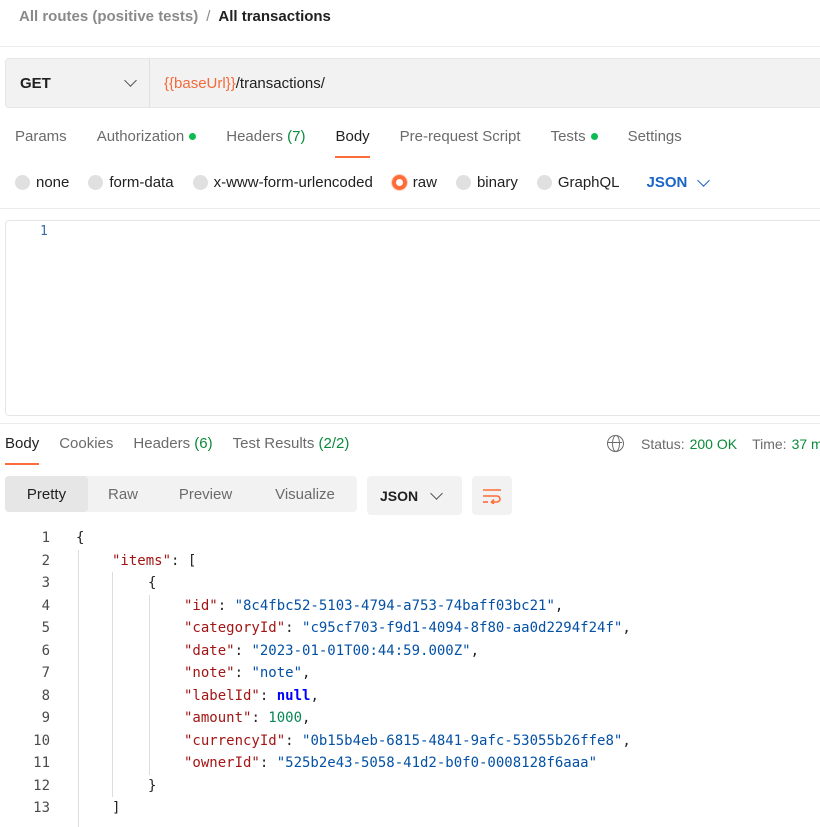 The height and width of the screenshot is (827, 820). I want to click on tab-body: Body, so click(352, 143).